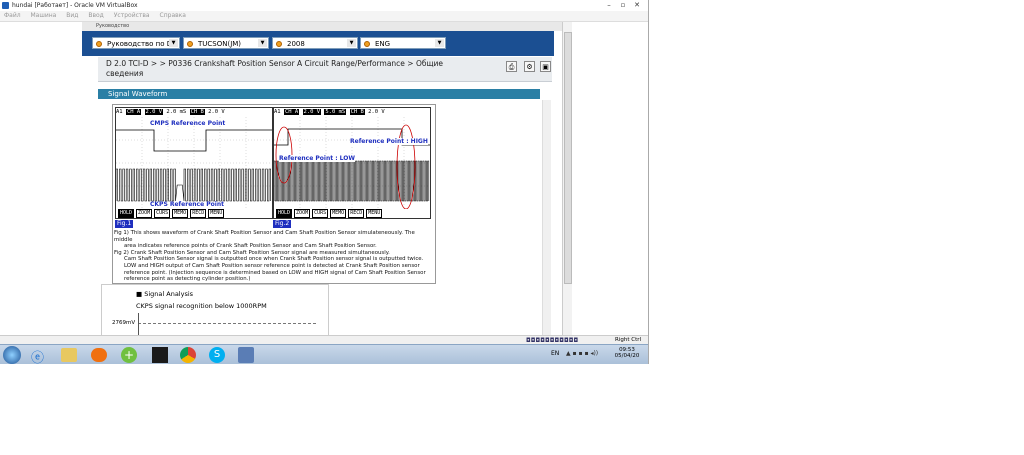  Describe the element at coordinates (169, 294) in the screenshot. I see `signal-analysis-title-text: Signal Analysis` at that location.